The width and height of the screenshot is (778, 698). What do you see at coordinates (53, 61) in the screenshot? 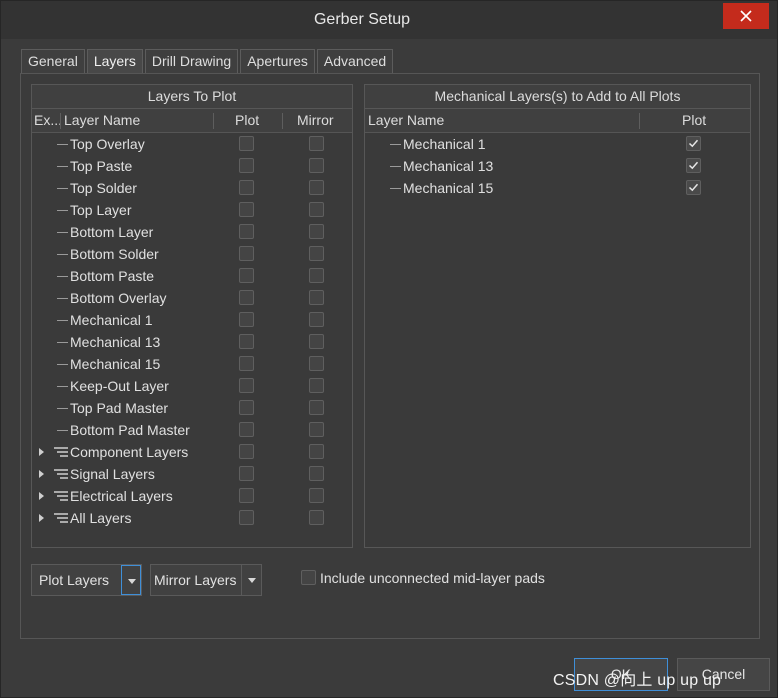
I see `tab-general: General` at bounding box center [53, 61].